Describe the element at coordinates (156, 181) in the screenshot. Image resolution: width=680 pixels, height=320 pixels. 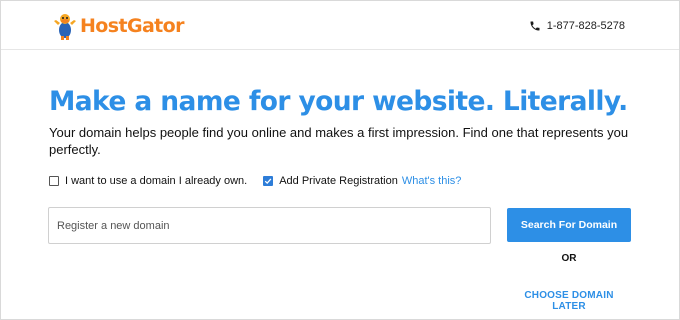
I see `use-own-domain-label: I want to use a domain I already own.` at that location.